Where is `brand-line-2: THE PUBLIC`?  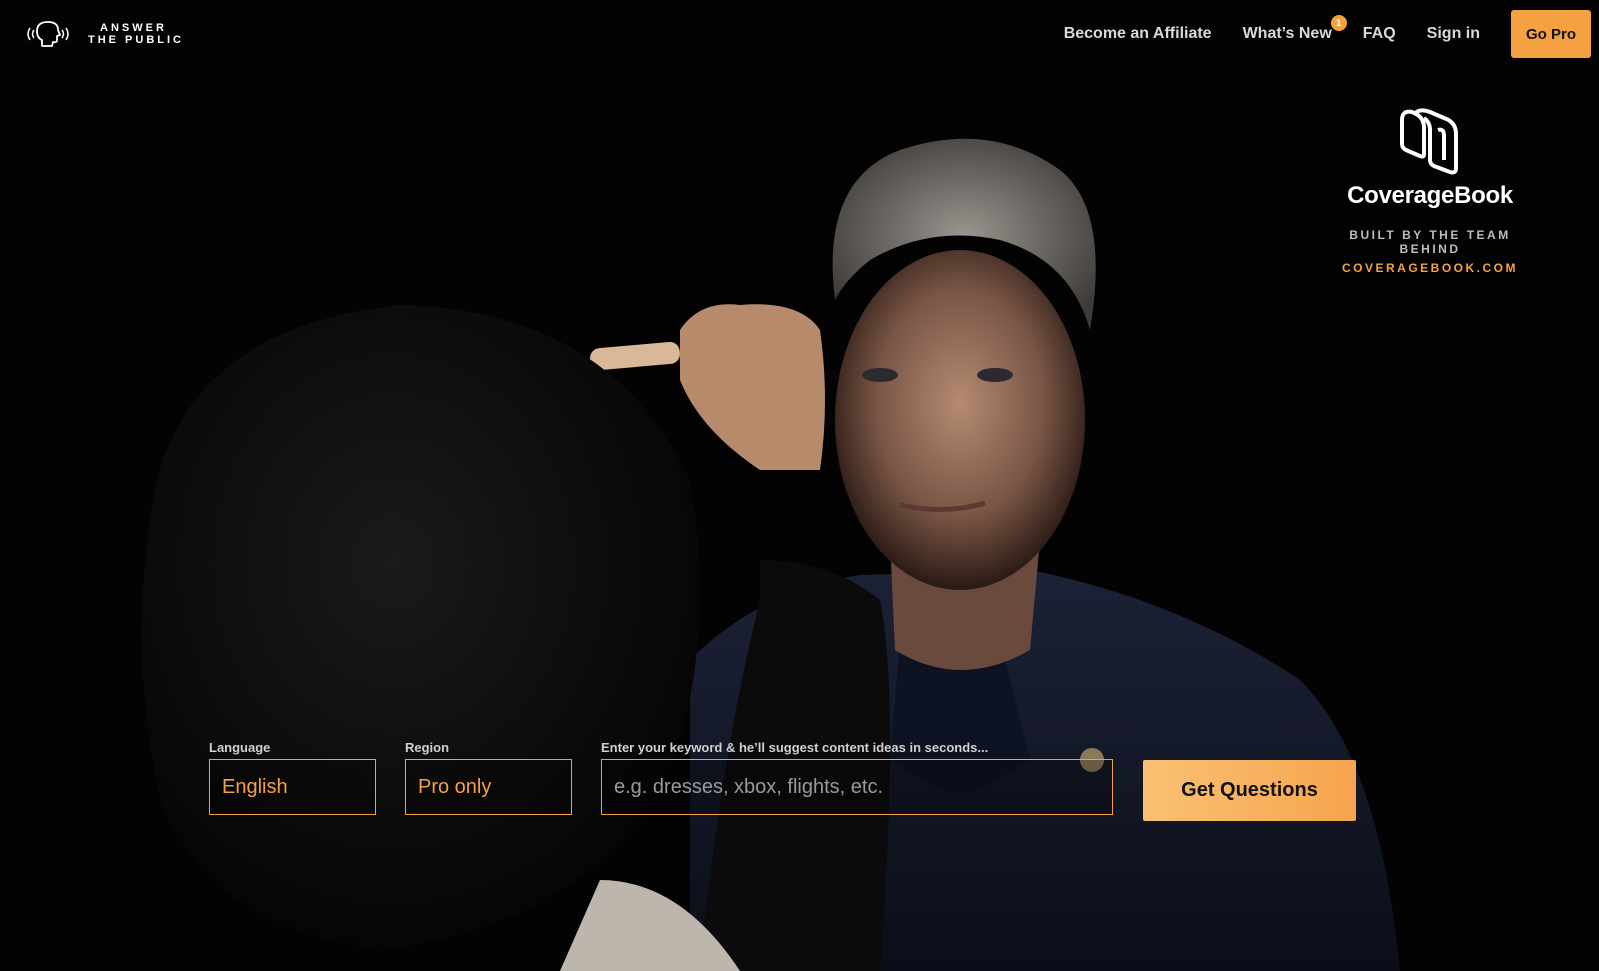 brand-line-2: THE PUBLIC is located at coordinates (136, 40).